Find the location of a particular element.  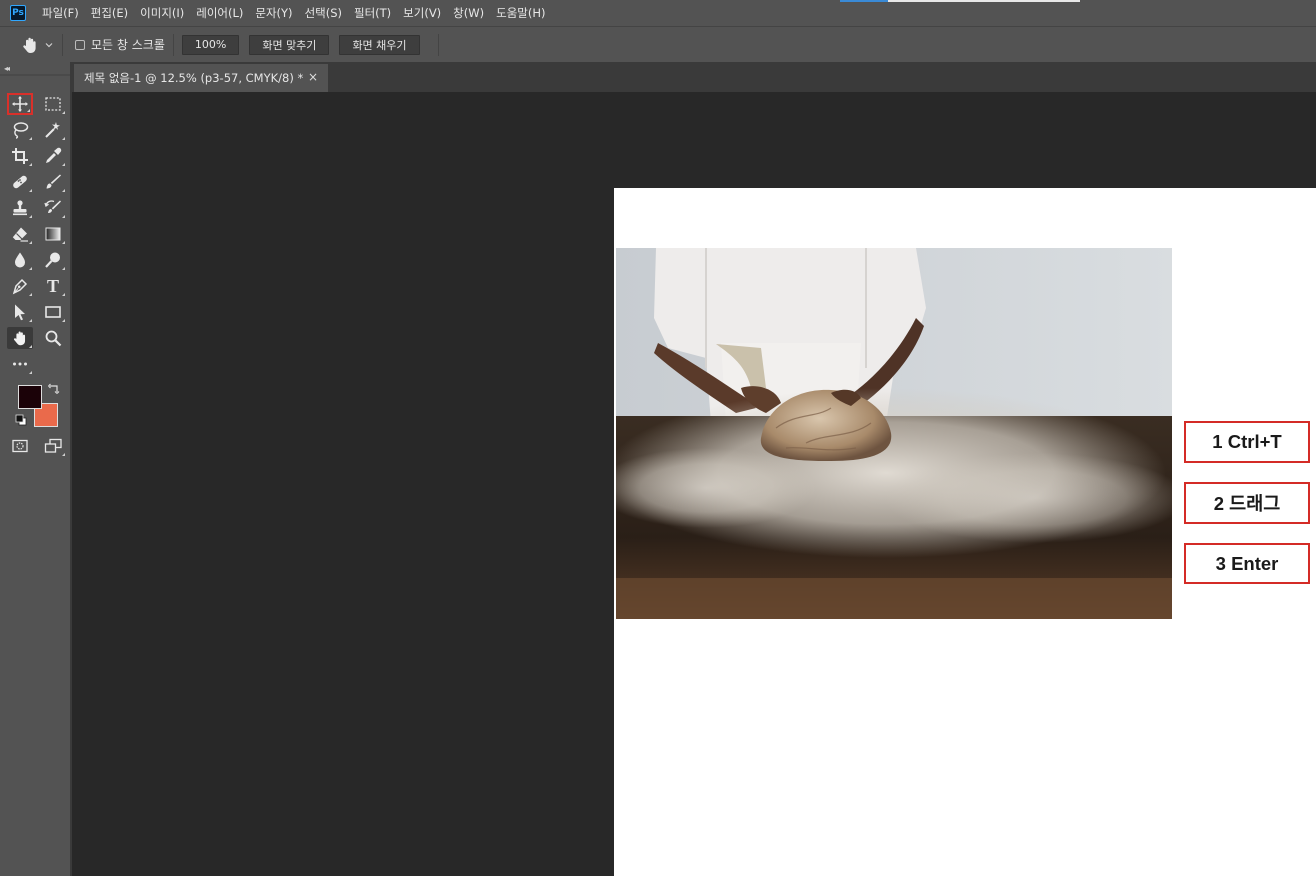

rectangle-tool is located at coordinates (53, 312).